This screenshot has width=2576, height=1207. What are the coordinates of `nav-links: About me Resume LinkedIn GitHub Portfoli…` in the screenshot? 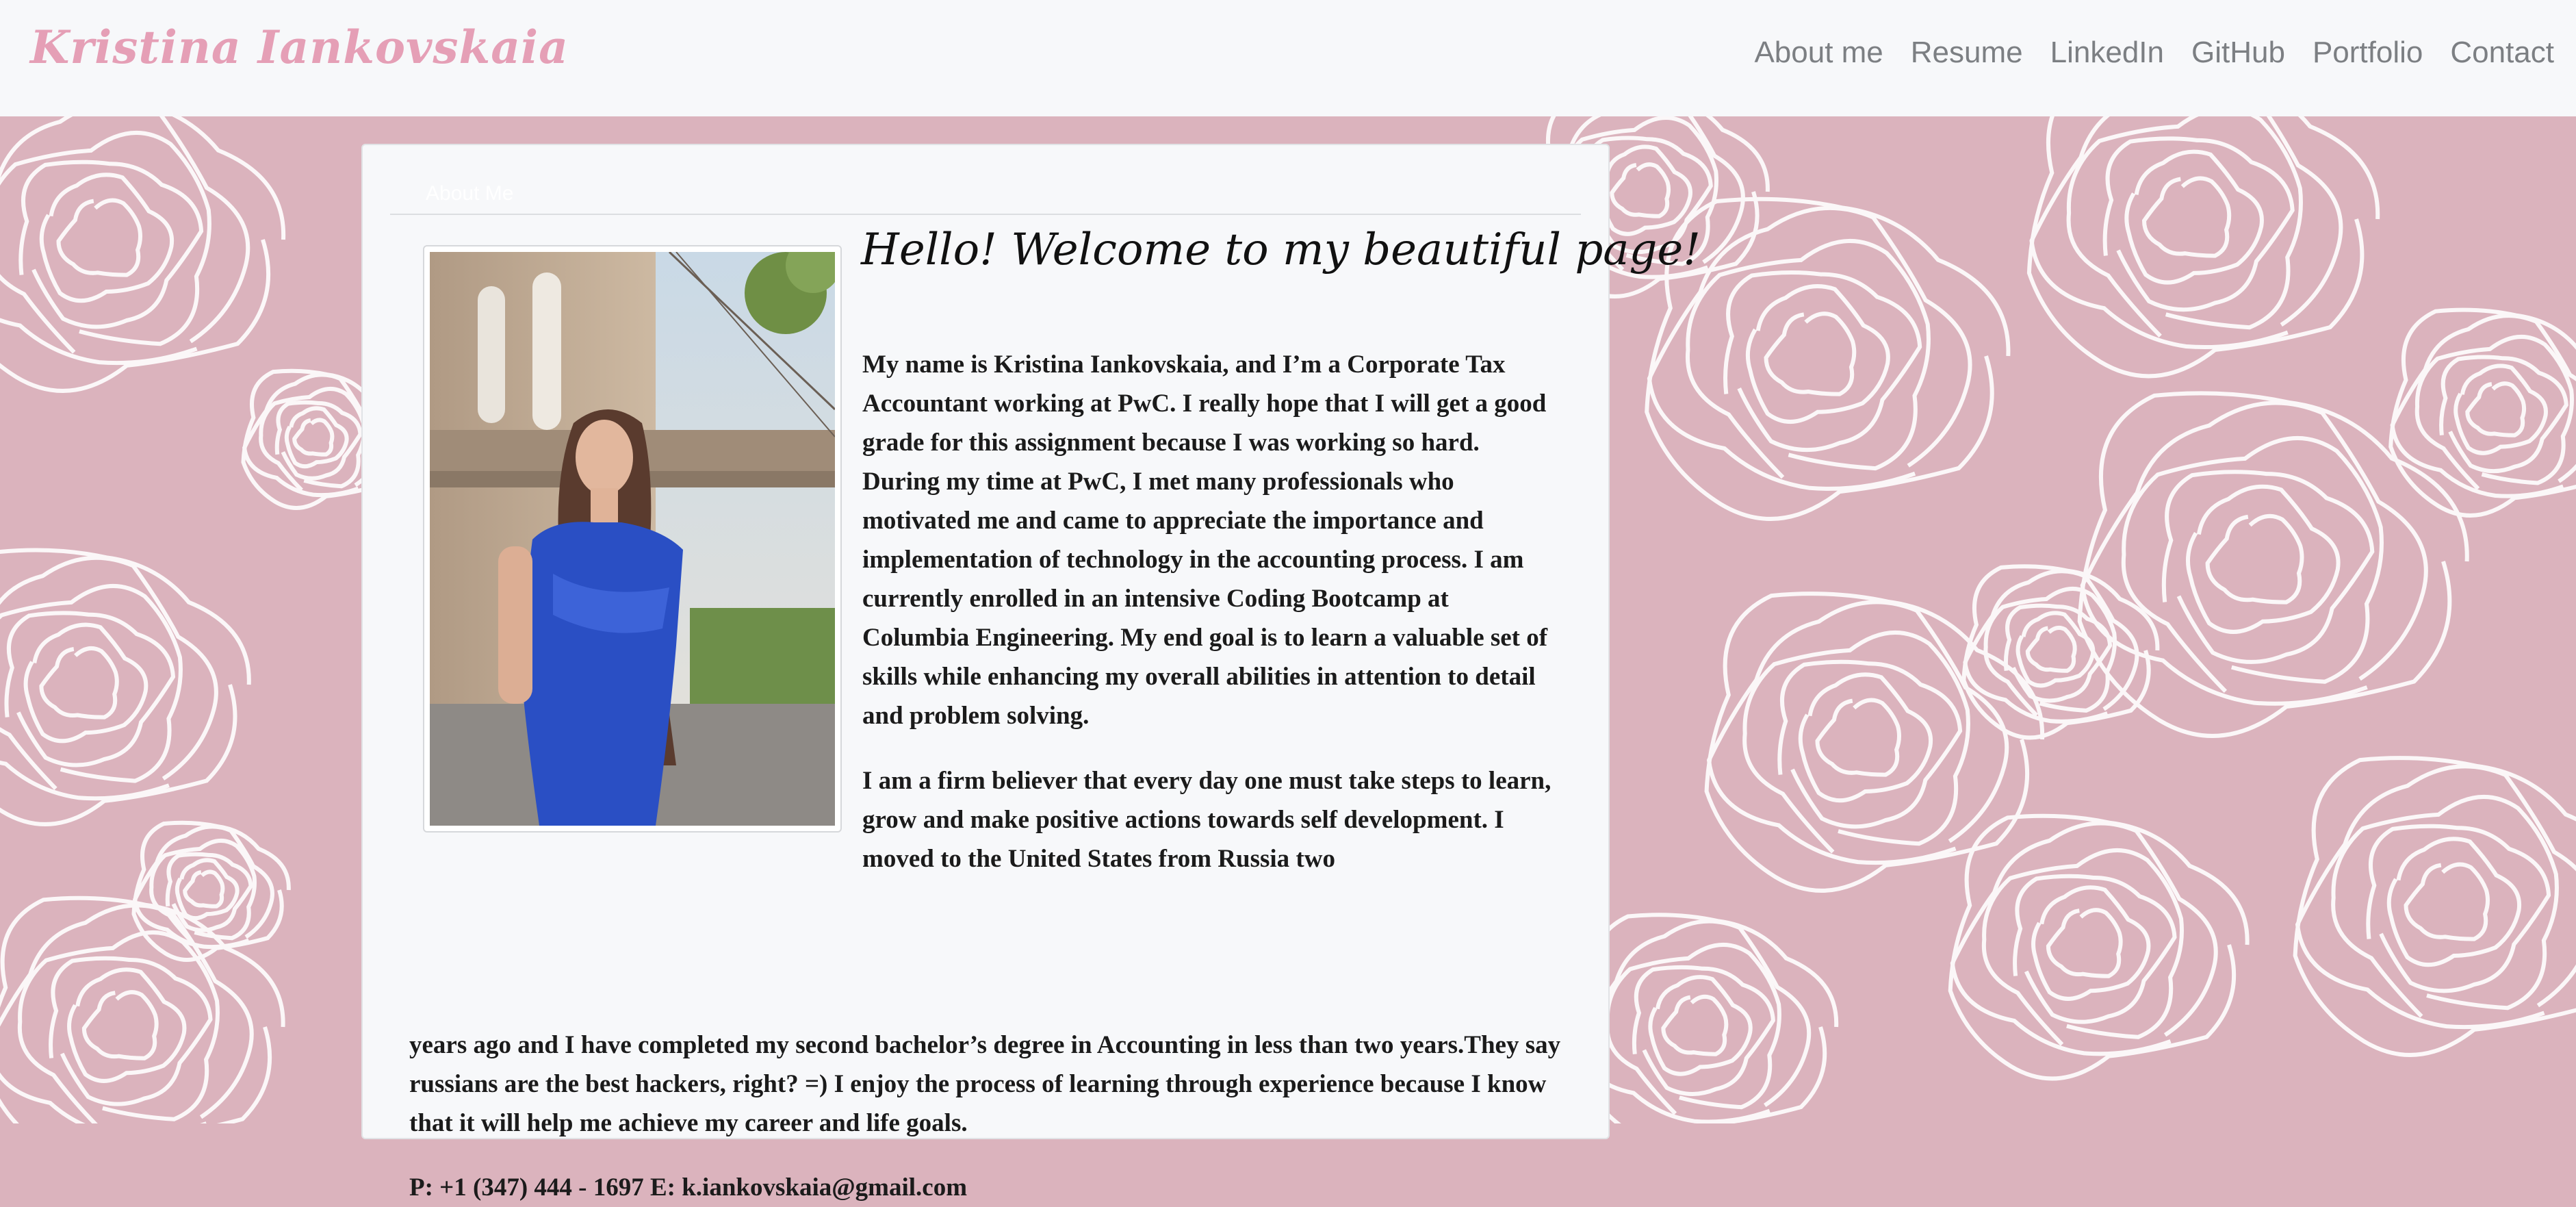 It's located at (2154, 53).